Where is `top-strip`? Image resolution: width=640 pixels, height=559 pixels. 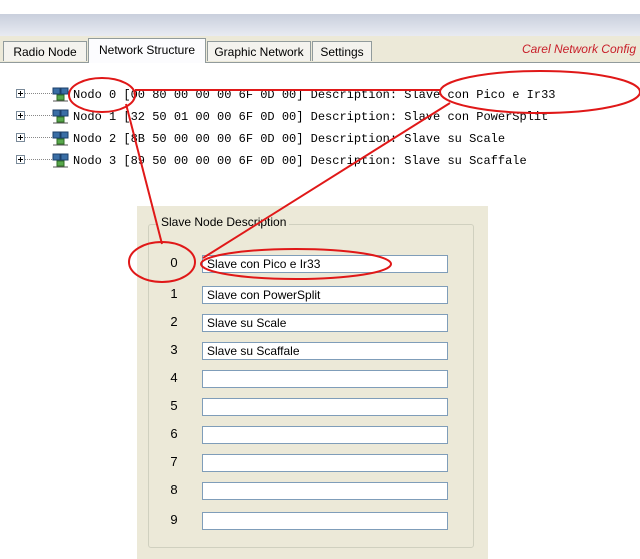
top-strip is located at coordinates (320, 7).